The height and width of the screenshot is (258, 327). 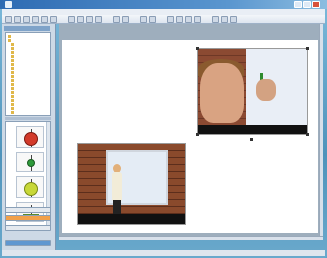 I want to click on person-hand, so click(x=266, y=90).